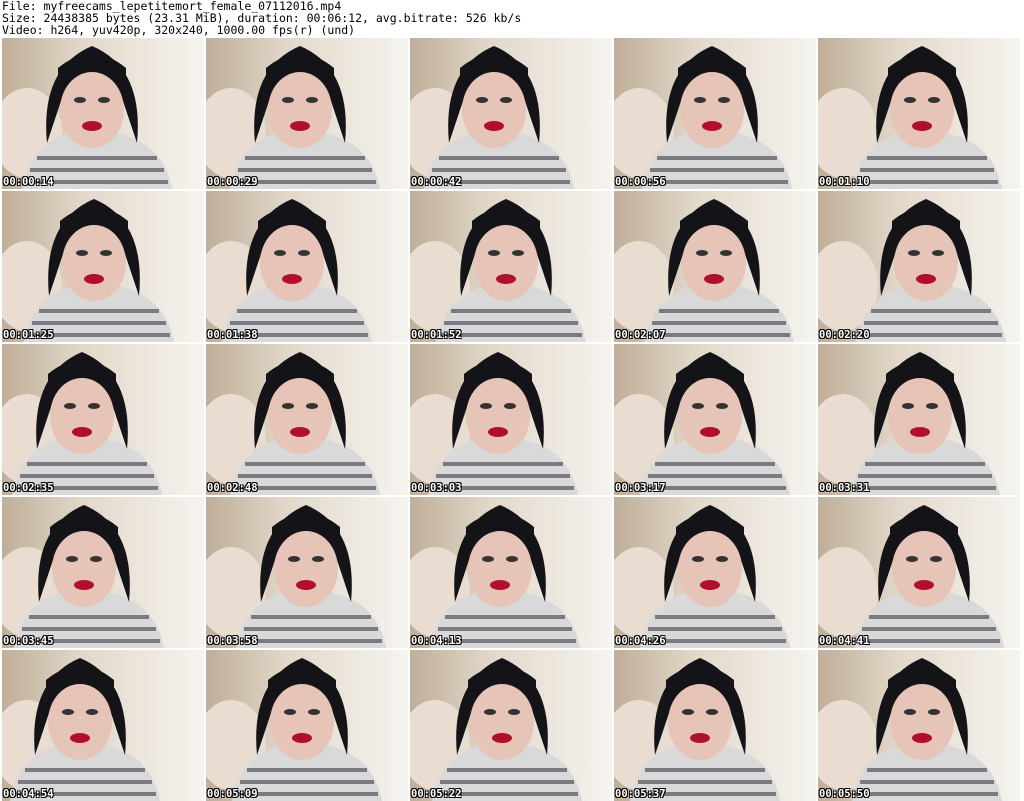  I want to click on video-frame-thumbnail: 00:04:41, so click(919, 572).